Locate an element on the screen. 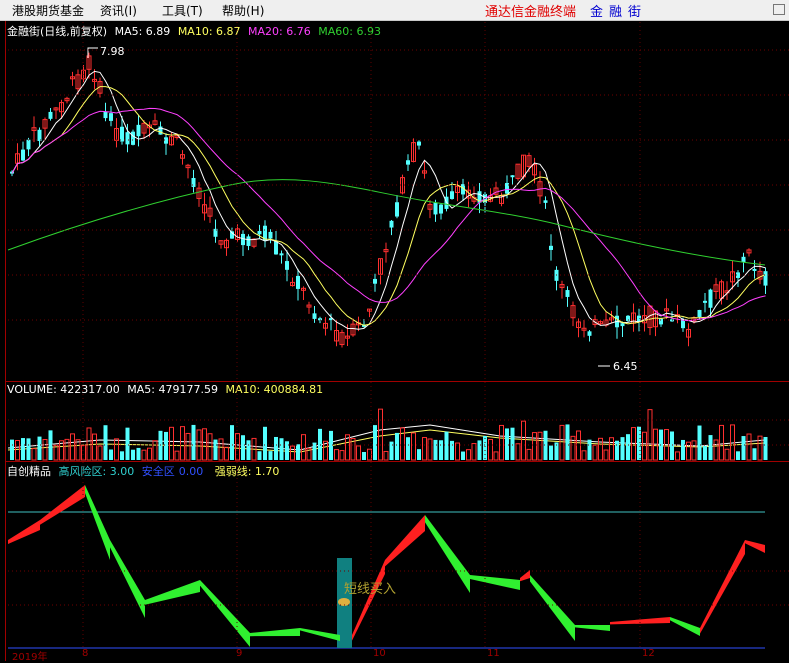 The height and width of the screenshot is (663, 789). date-label-oct: 10 is located at coordinates (379, 653).